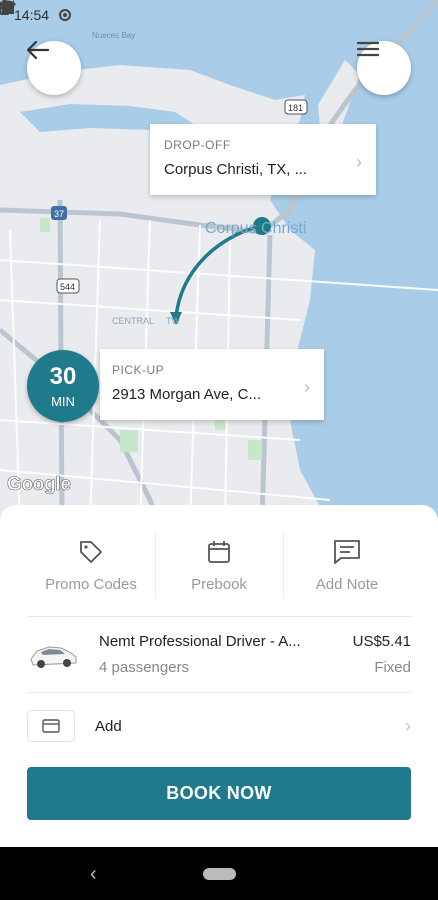 The image size is (438, 900). Describe the element at coordinates (347, 552) in the screenshot. I see `note-icon` at that location.